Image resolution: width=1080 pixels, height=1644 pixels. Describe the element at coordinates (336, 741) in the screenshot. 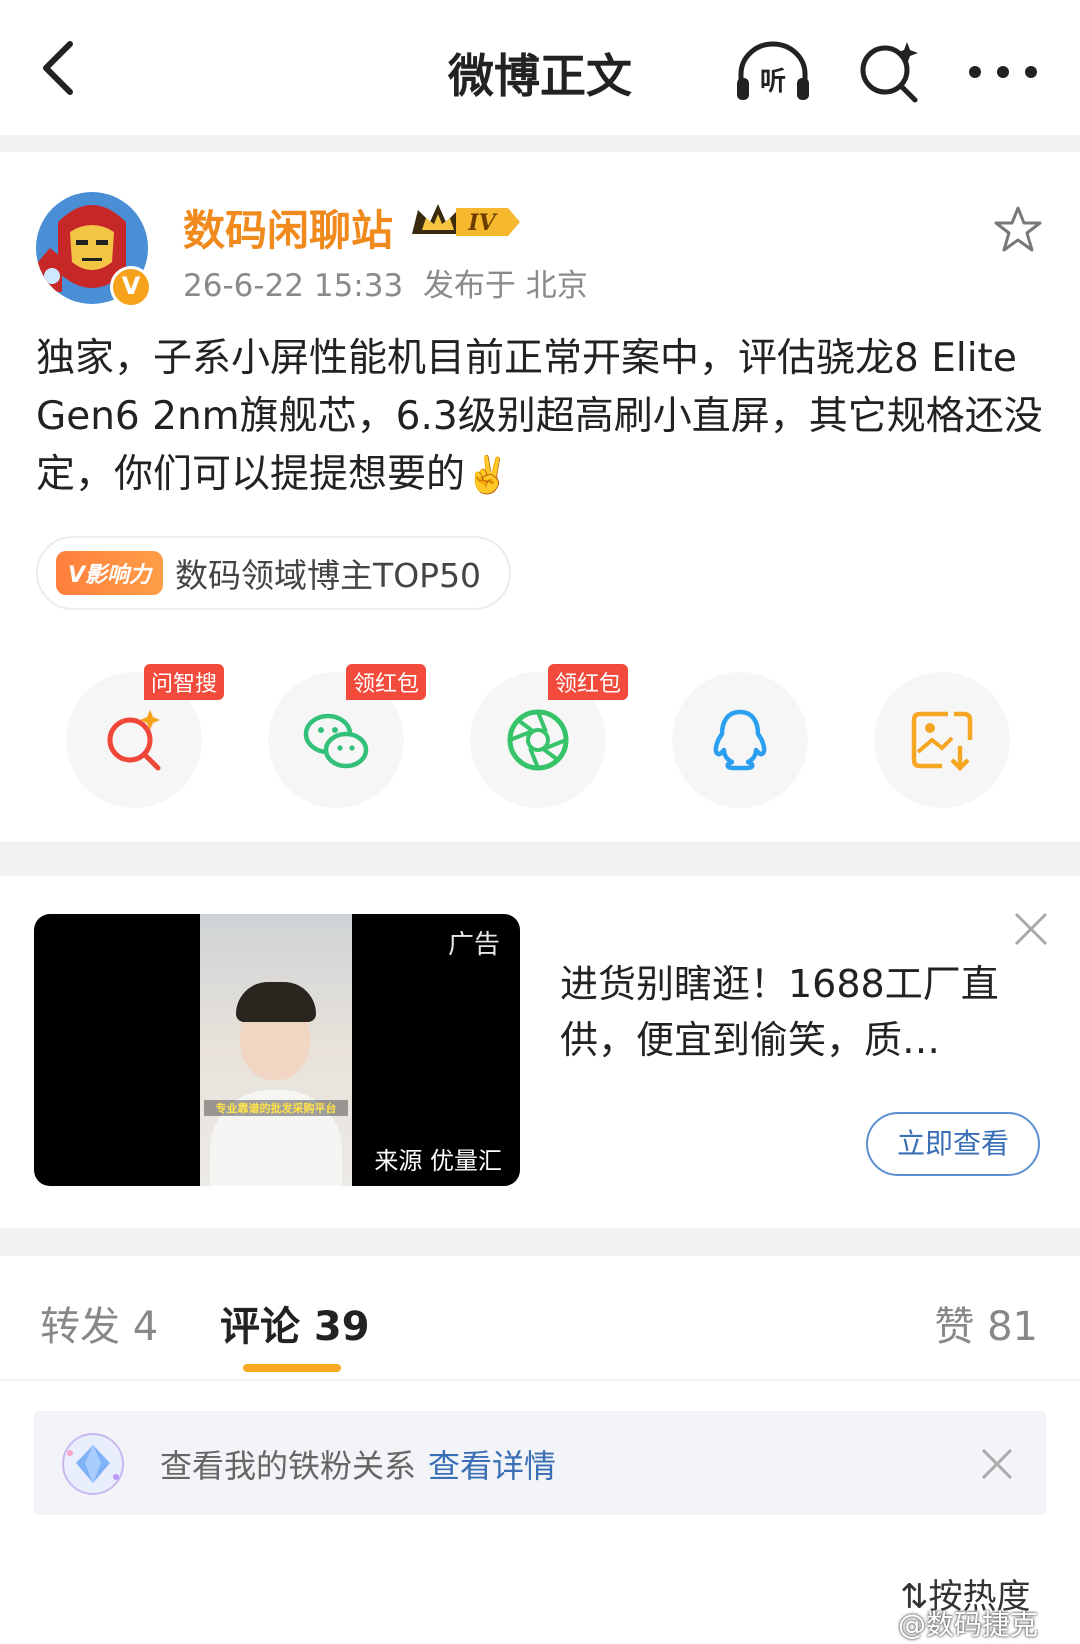

I see `wechat-icon` at that location.